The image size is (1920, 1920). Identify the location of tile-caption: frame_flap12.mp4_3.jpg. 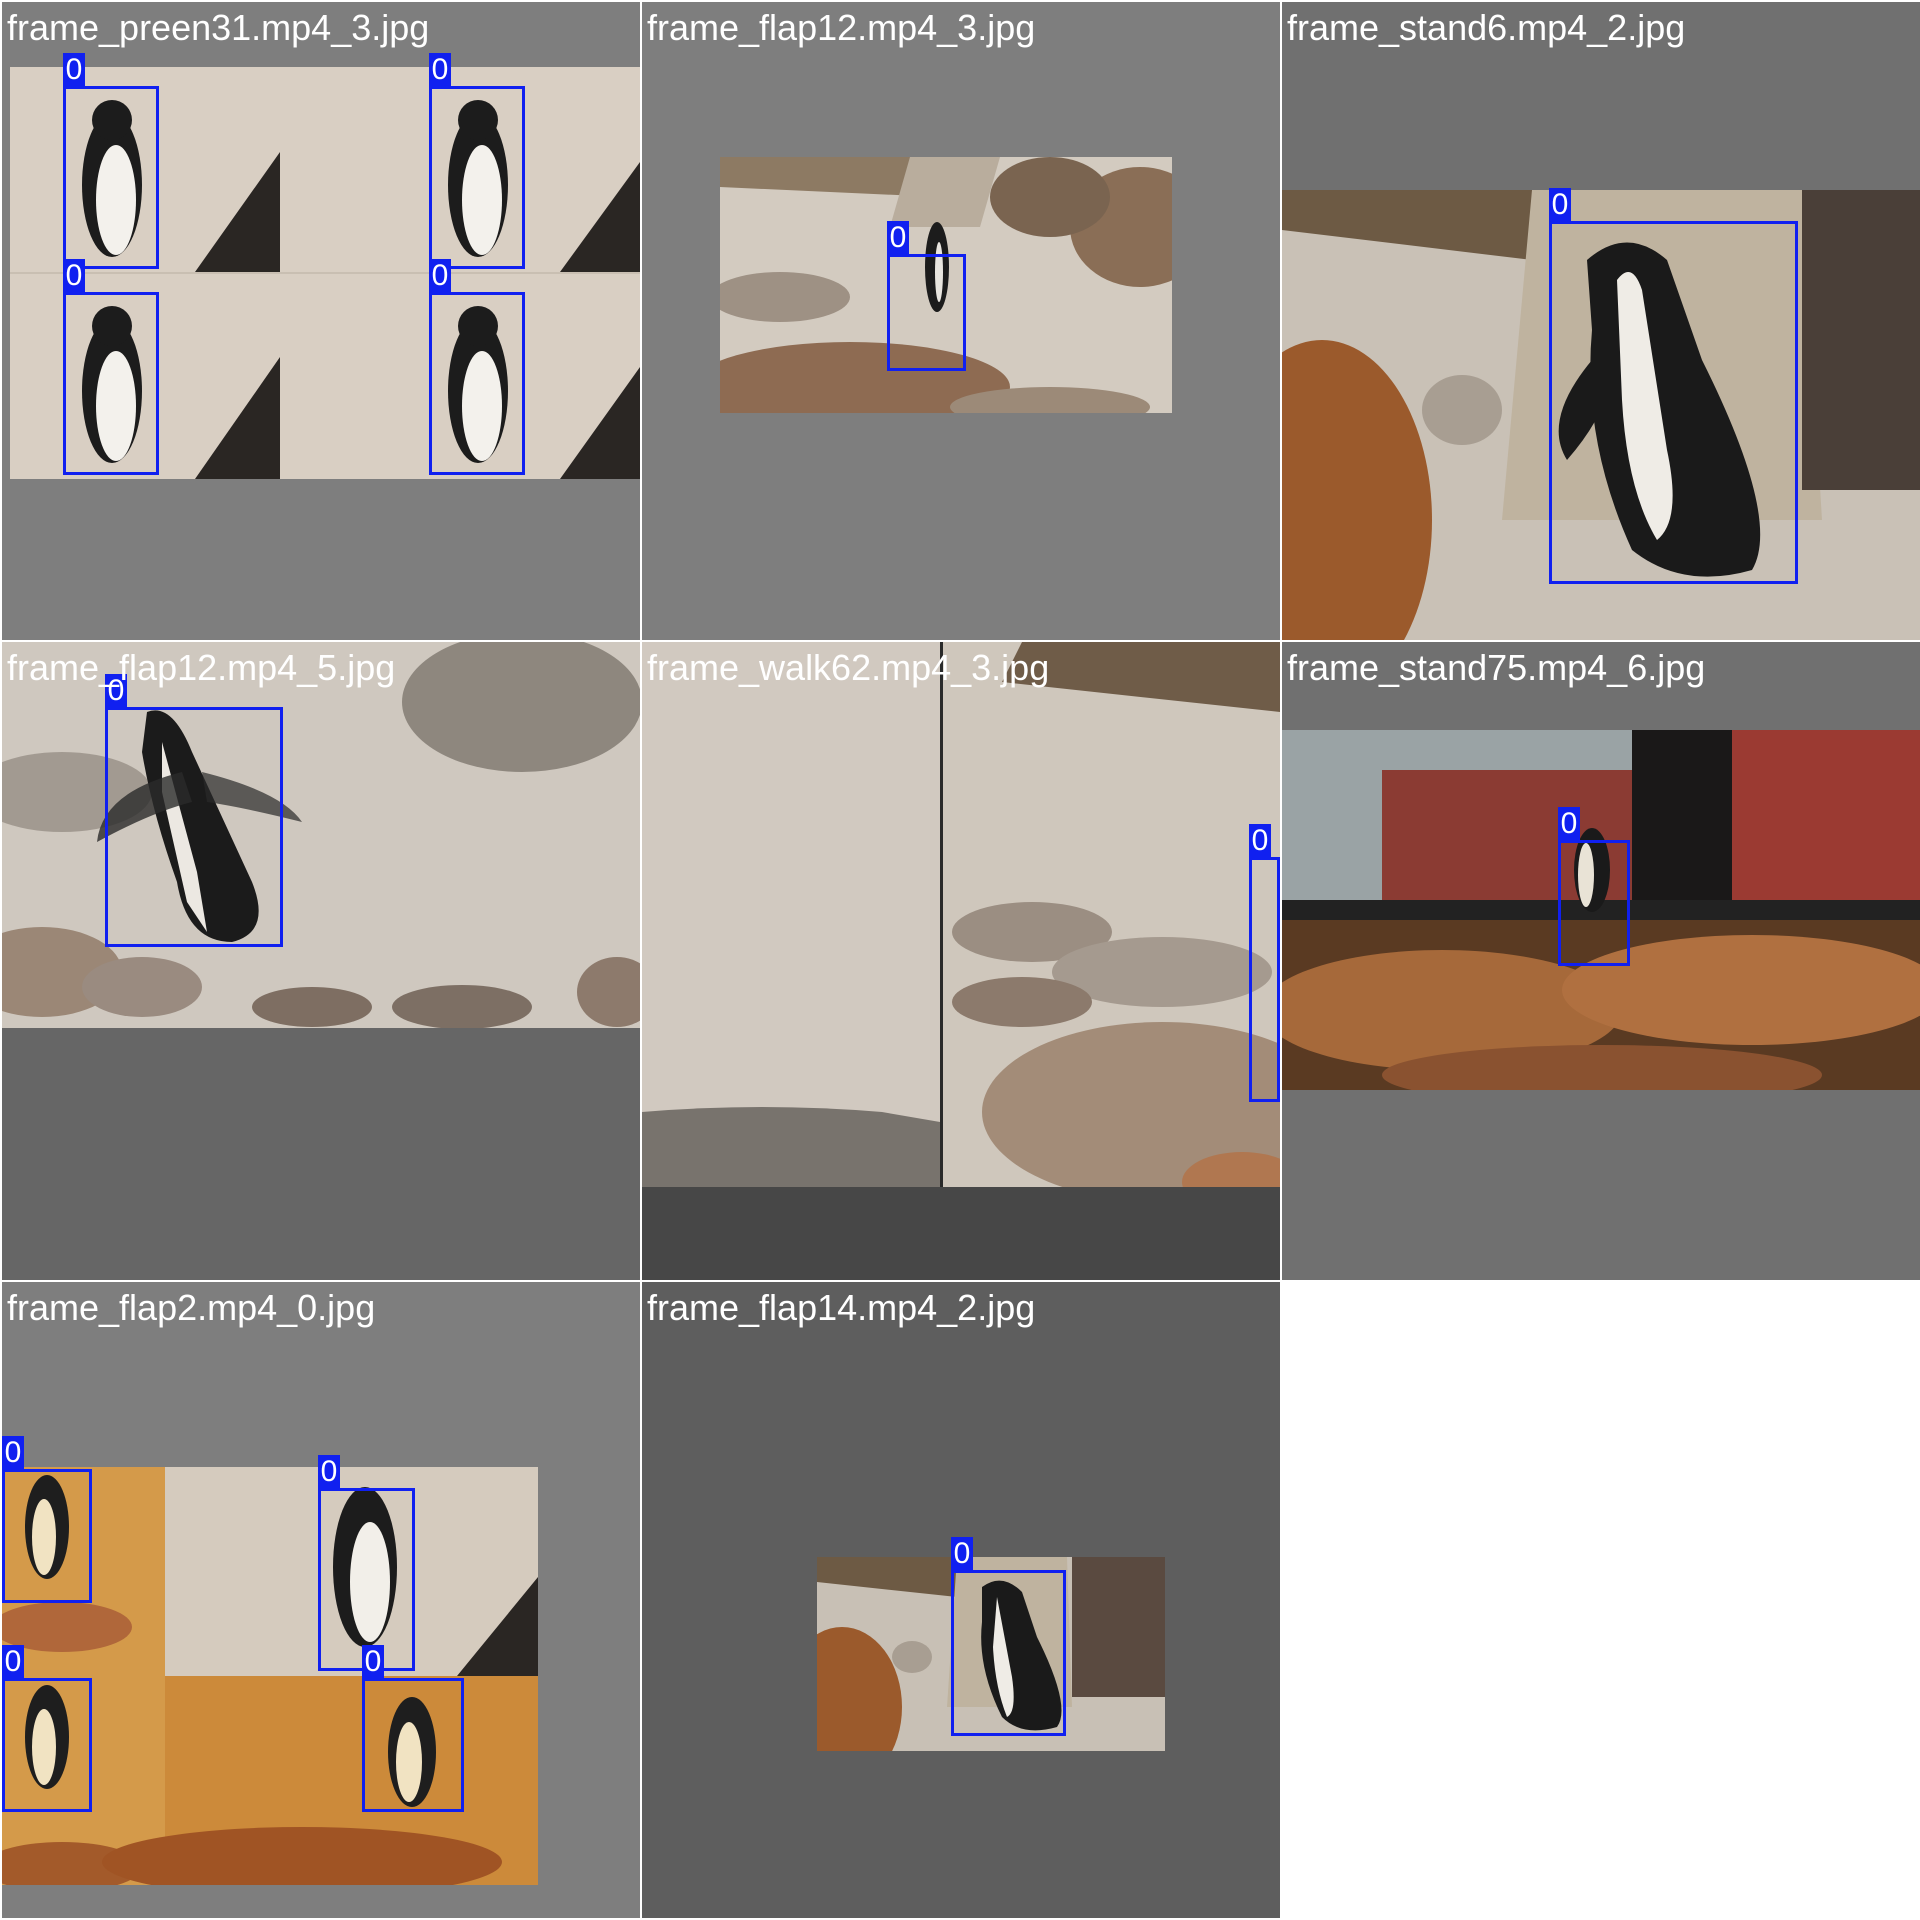
(841, 27).